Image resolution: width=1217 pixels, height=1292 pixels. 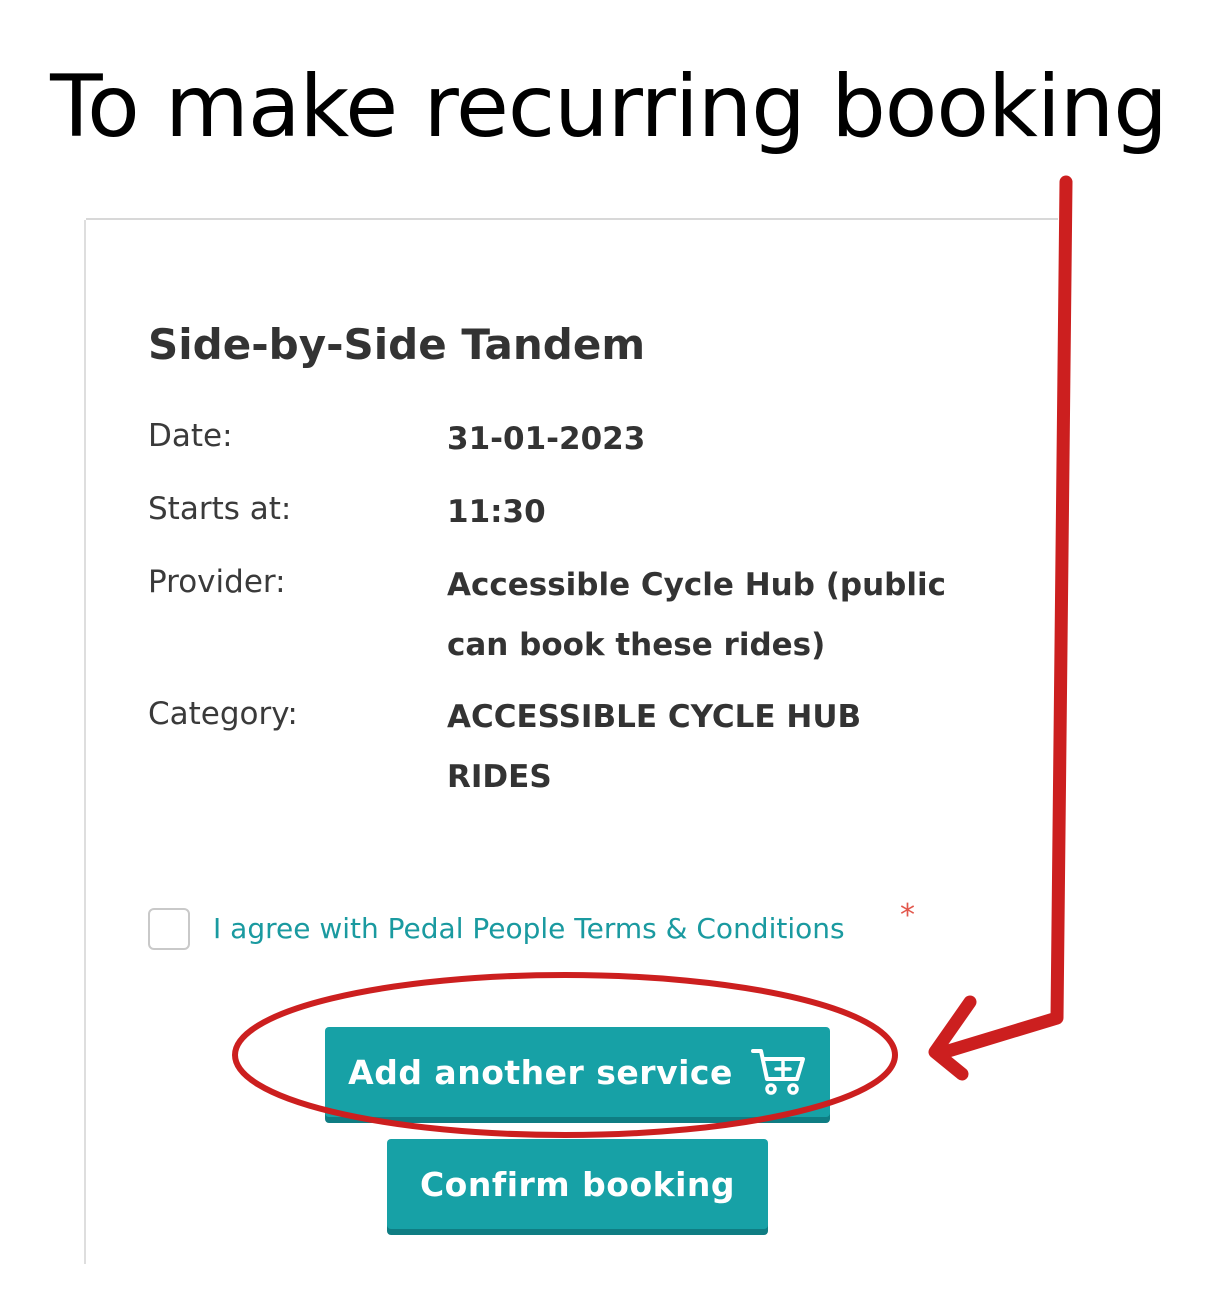 What do you see at coordinates (217, 582) in the screenshot?
I see `provider-label: Provider:` at bounding box center [217, 582].